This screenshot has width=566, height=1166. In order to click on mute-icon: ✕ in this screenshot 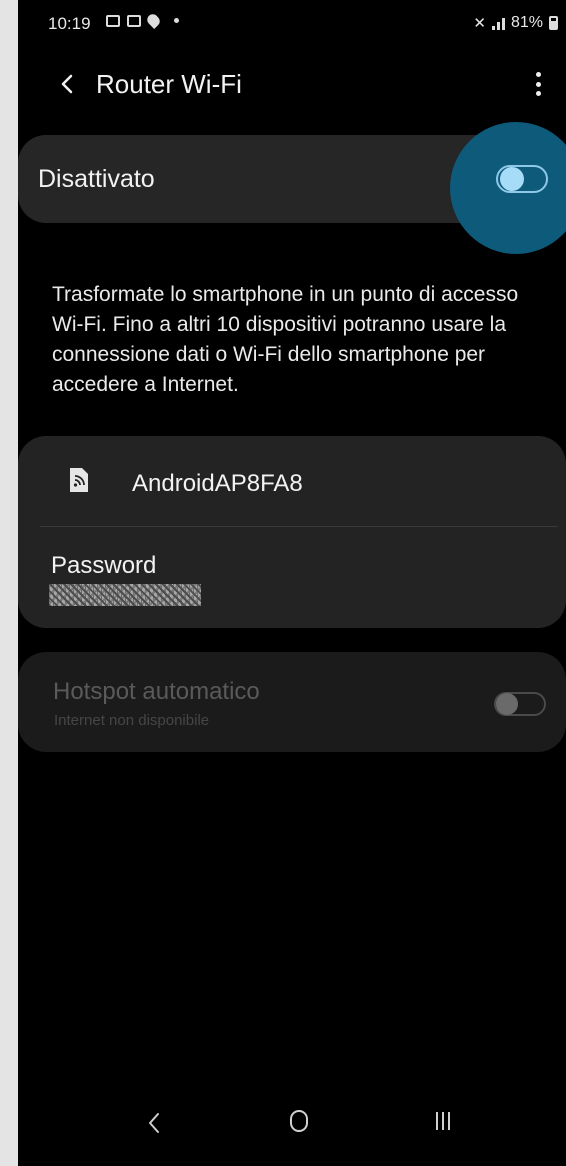, I will do `click(479, 23)`.